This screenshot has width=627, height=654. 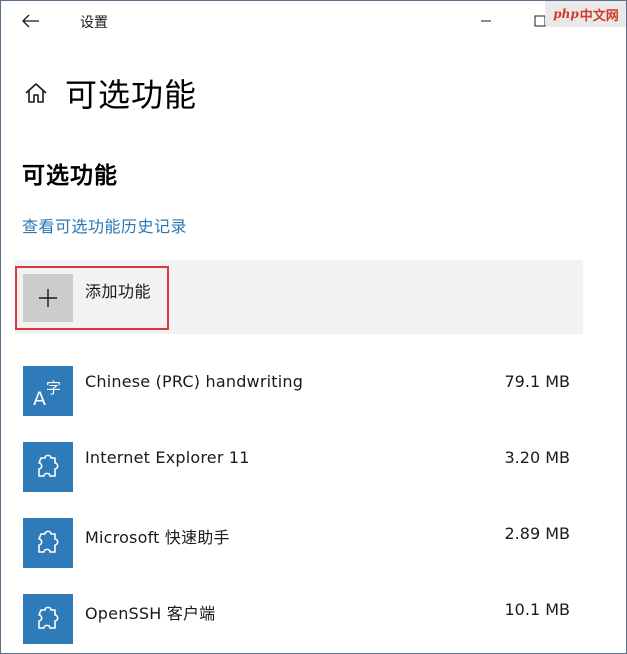 I want to click on minimize-button, so click(x=486, y=21).